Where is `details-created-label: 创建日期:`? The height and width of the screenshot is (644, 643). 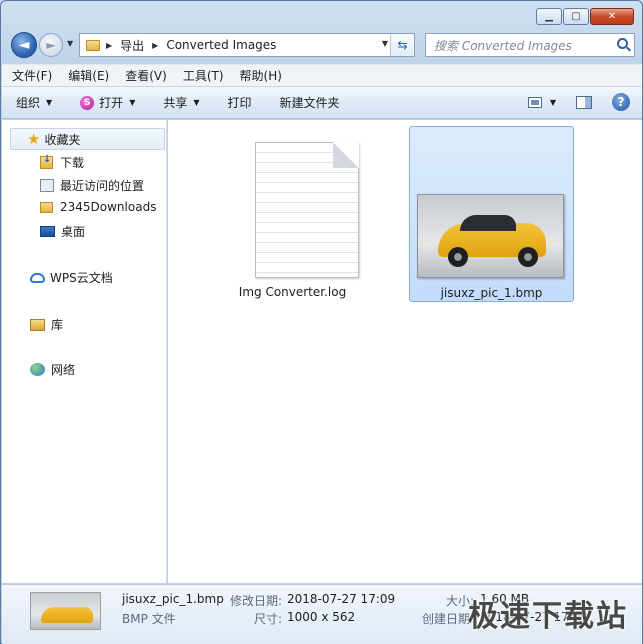
details-created-label: 创建日期: is located at coordinates (448, 619).